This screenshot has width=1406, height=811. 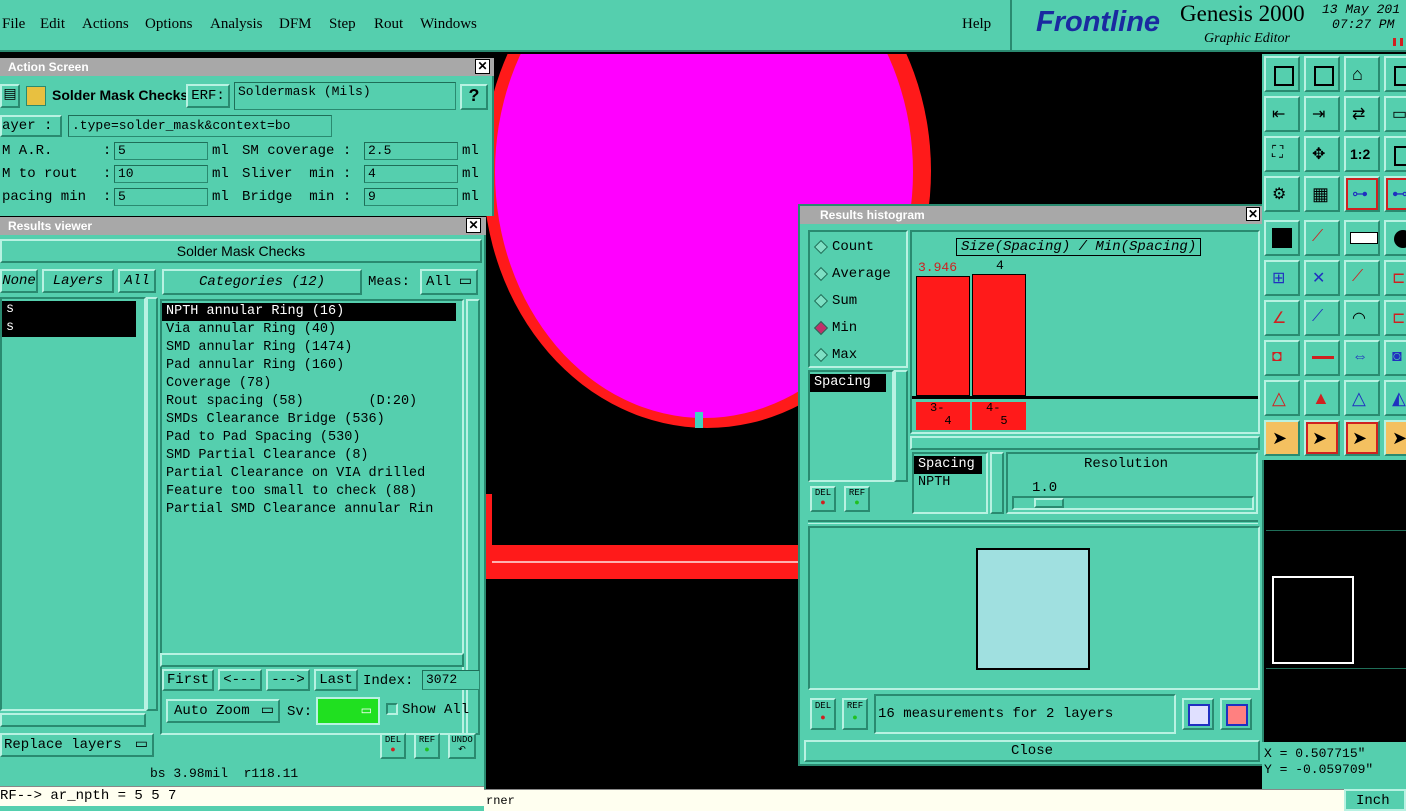 I want to click on param-spacing-field: 5, so click(x=161, y=197).